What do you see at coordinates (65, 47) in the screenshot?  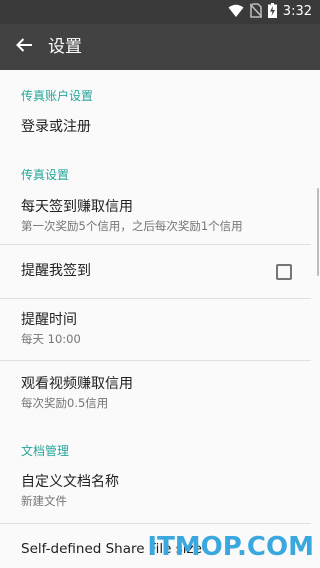 I see `page-title: 设置` at bounding box center [65, 47].